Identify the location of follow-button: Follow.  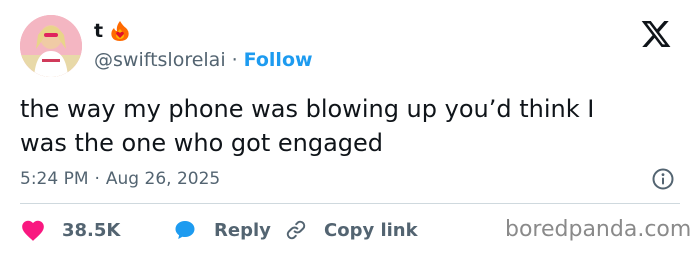
(278, 60).